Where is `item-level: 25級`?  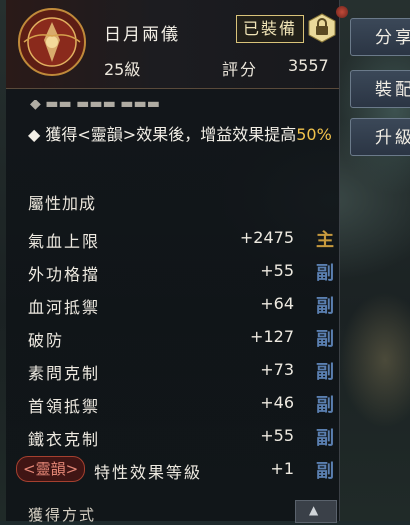 item-level: 25級 is located at coordinates (122, 69).